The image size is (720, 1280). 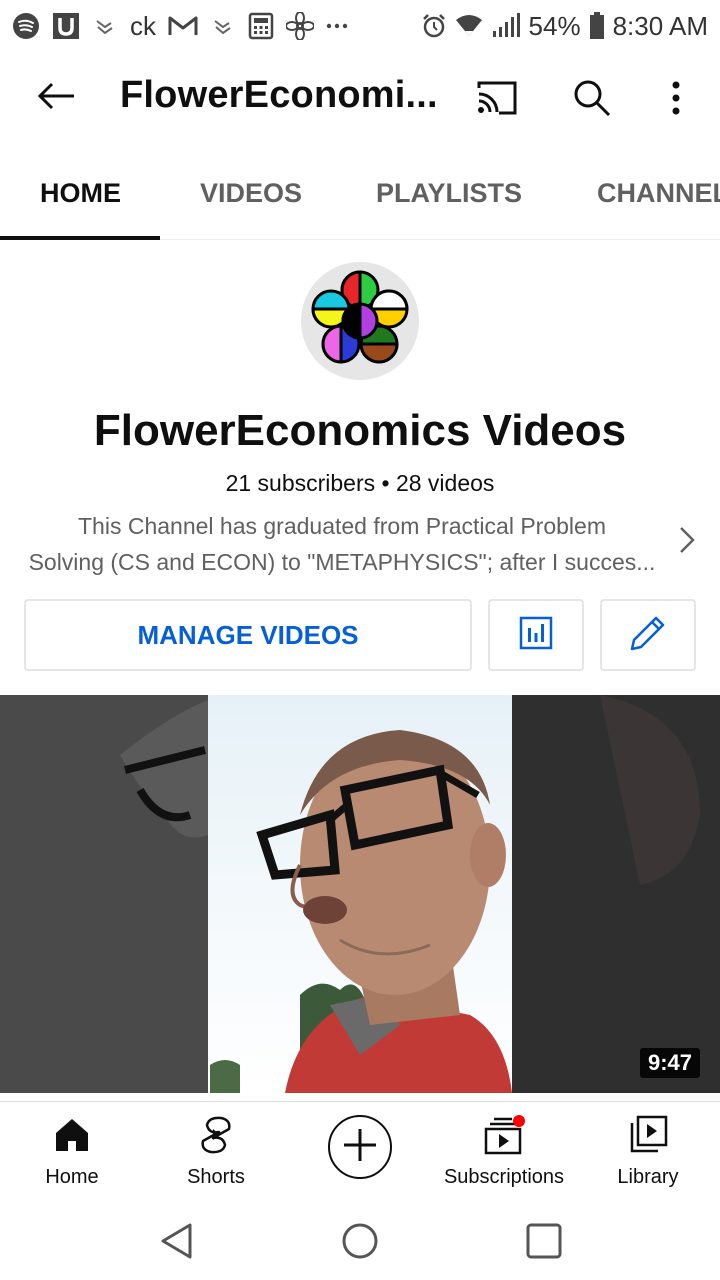 What do you see at coordinates (554, 25) in the screenshot?
I see `battery-percent: 54%` at bounding box center [554, 25].